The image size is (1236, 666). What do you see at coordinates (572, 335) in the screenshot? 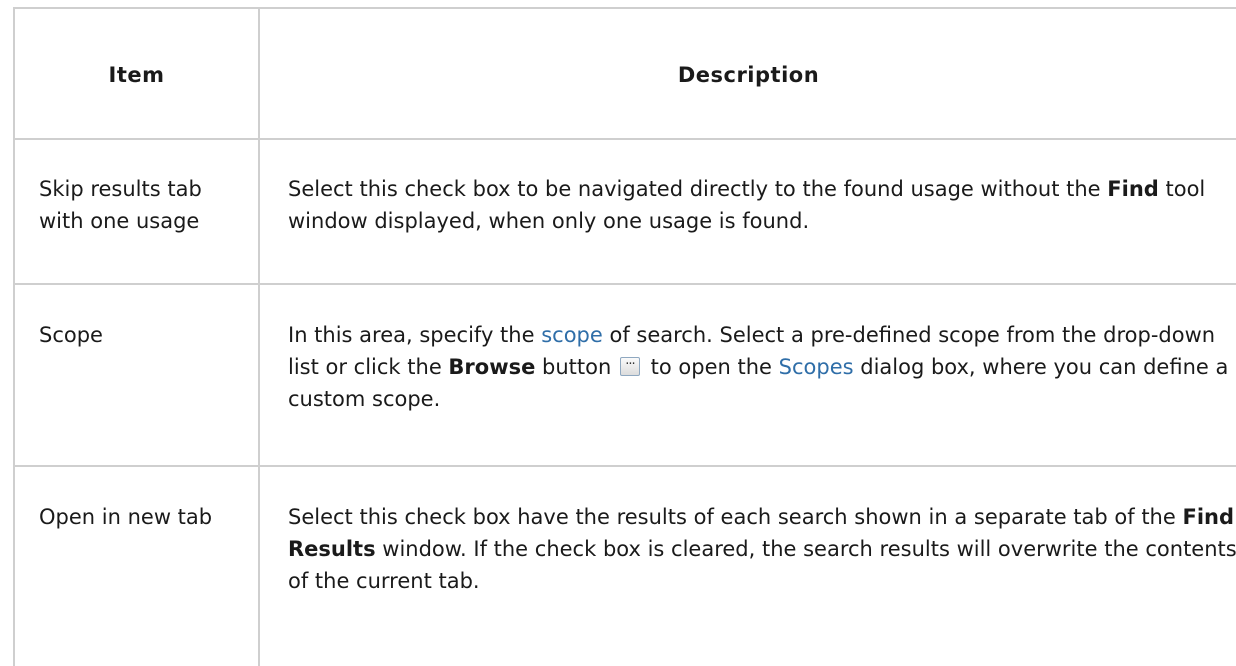
I see `scope-link: scope` at bounding box center [572, 335].